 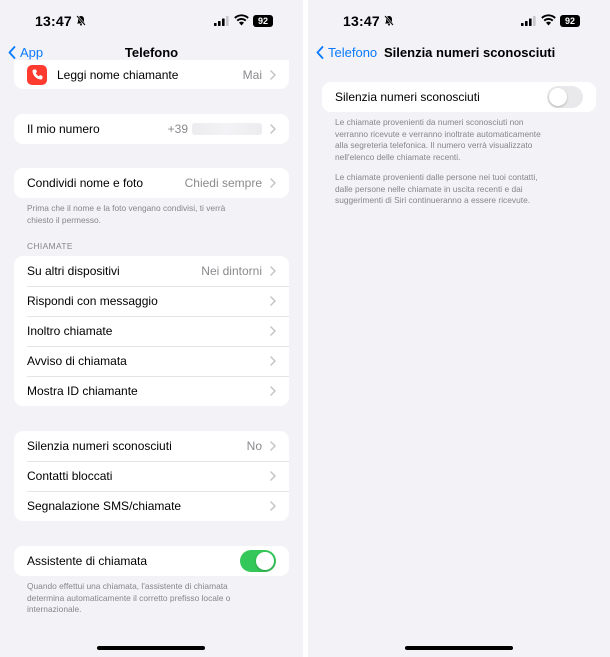 I want to click on dial-assist-group: Assistente di chiamata, so click(x=151, y=561).